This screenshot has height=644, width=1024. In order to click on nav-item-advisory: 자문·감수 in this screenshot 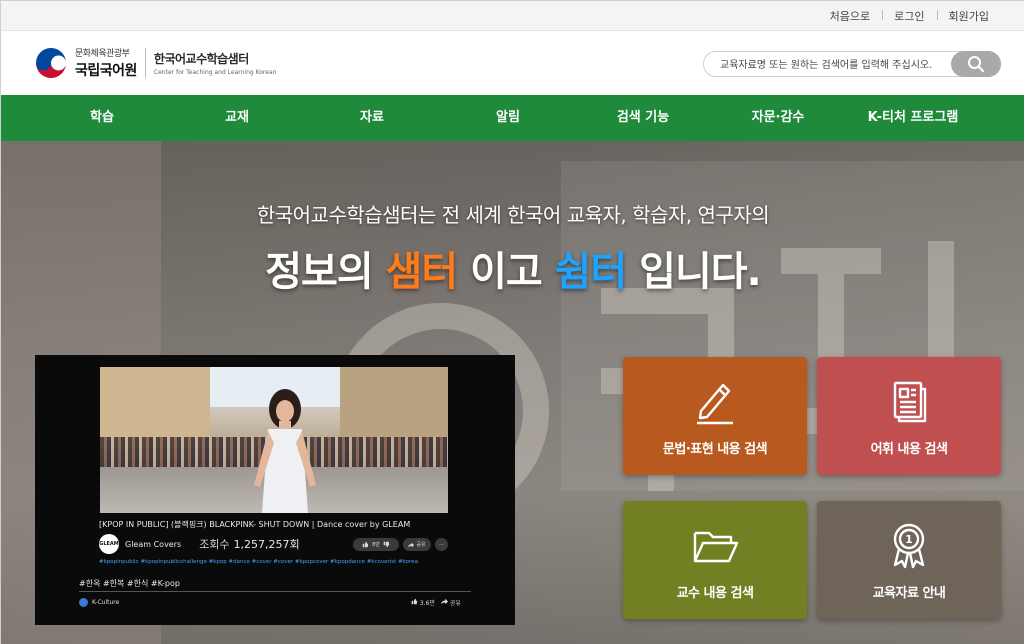, I will do `click(778, 118)`.